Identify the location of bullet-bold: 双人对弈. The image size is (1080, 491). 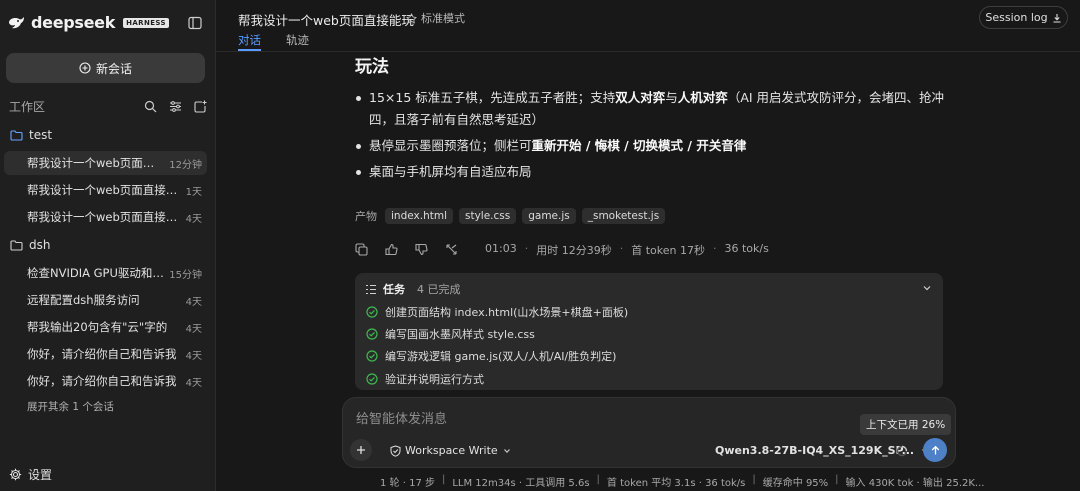
(640, 97).